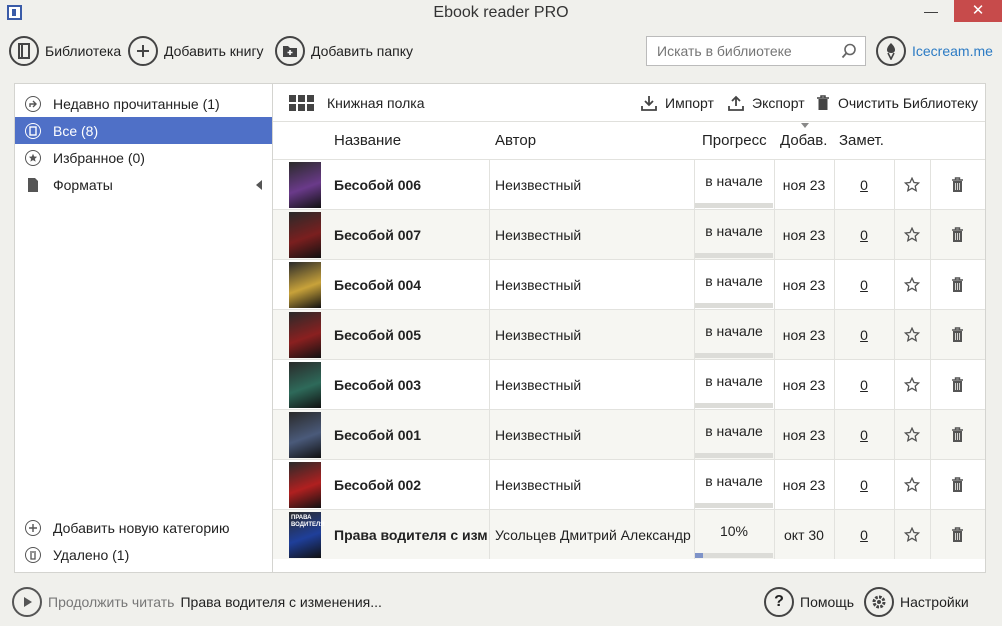 This screenshot has height=626, width=1002. I want to click on sidebar-item-all: Все (8), so click(143, 130).